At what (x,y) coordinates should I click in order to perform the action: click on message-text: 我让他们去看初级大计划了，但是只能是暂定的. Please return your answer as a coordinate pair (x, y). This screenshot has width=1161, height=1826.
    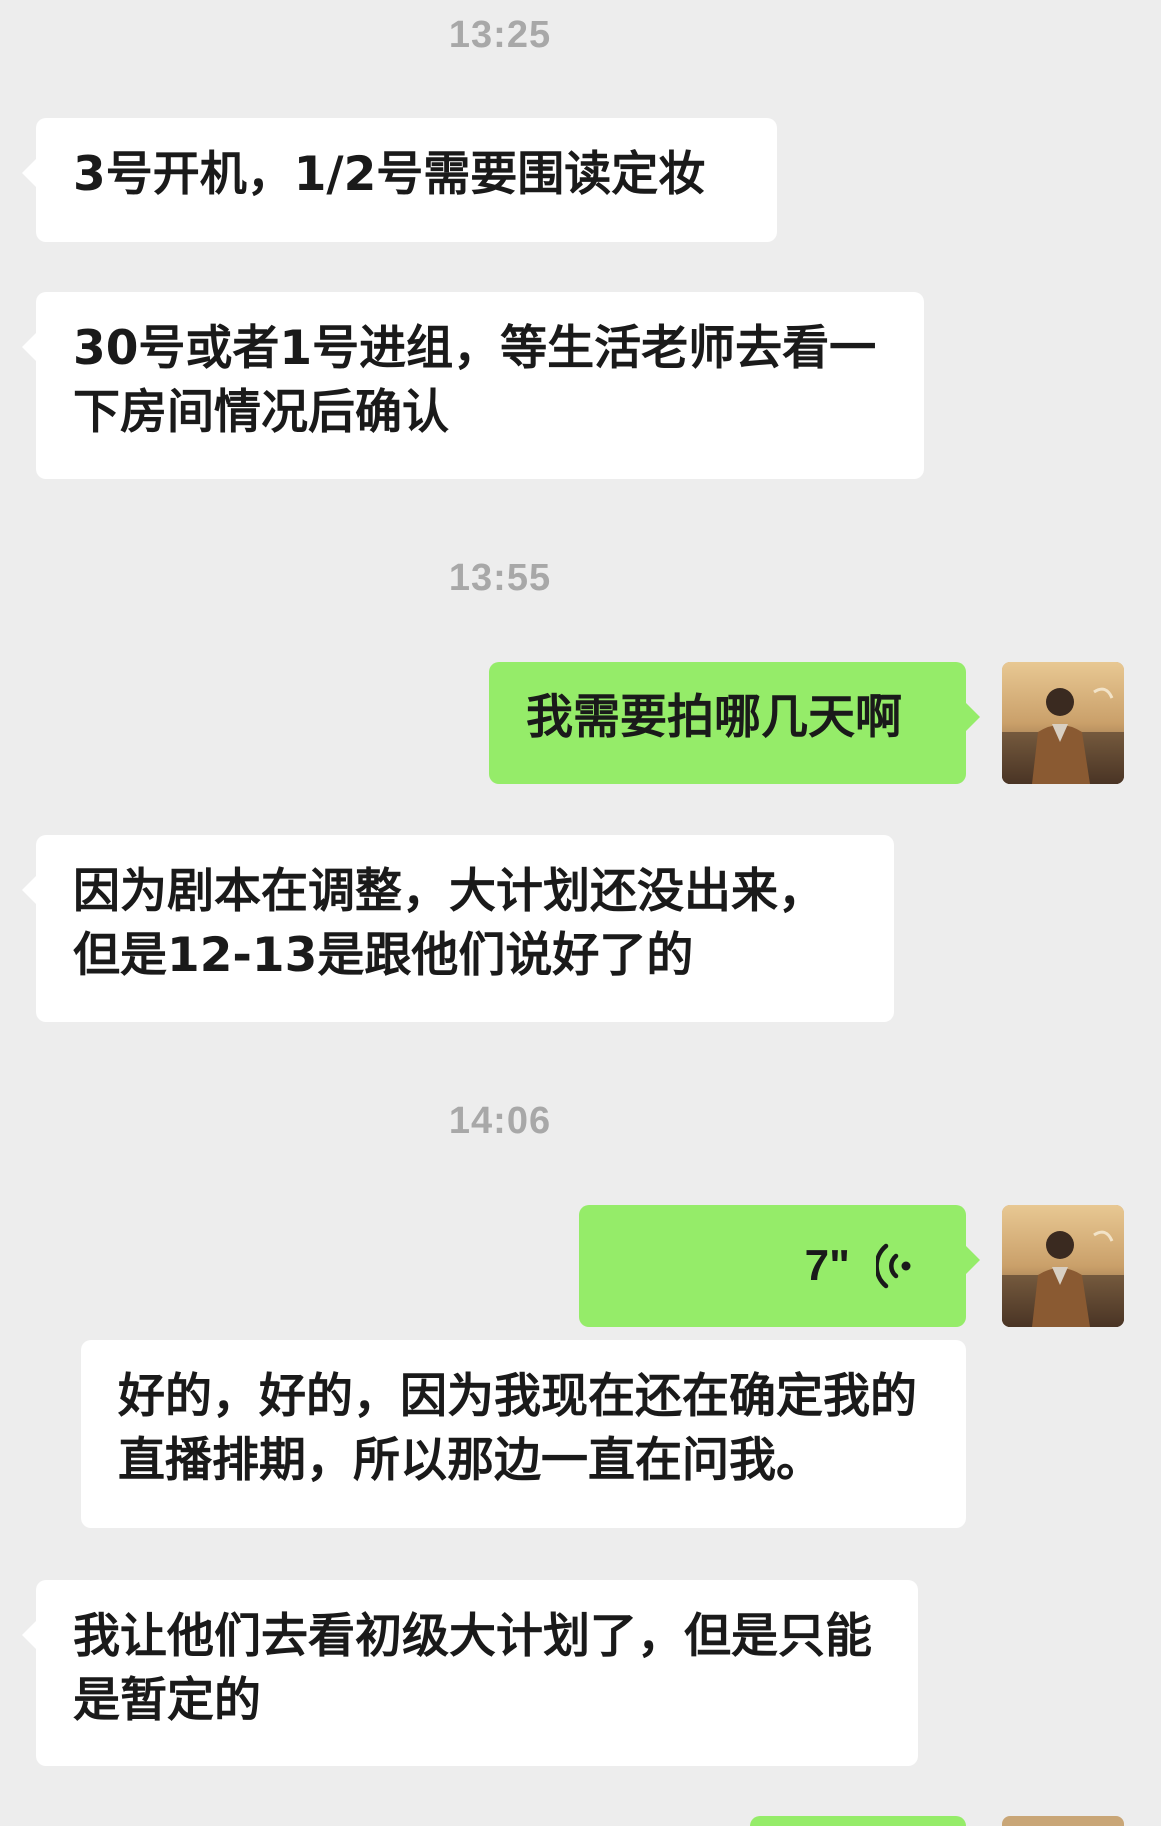
    Looking at the image, I should click on (472, 1668).